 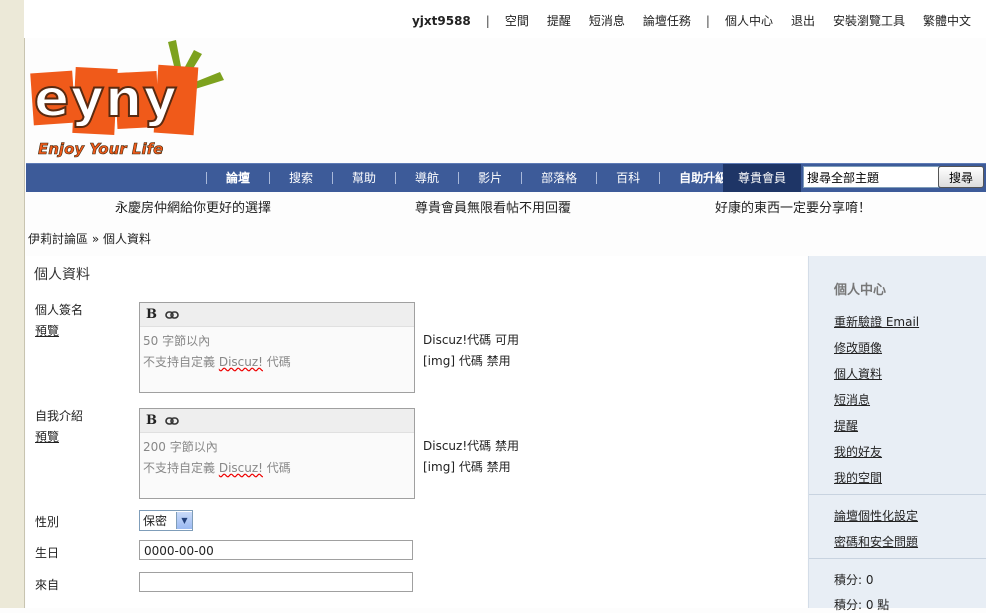 What do you see at coordinates (627, 178) in the screenshot?
I see `nav-wiki: 百科` at bounding box center [627, 178].